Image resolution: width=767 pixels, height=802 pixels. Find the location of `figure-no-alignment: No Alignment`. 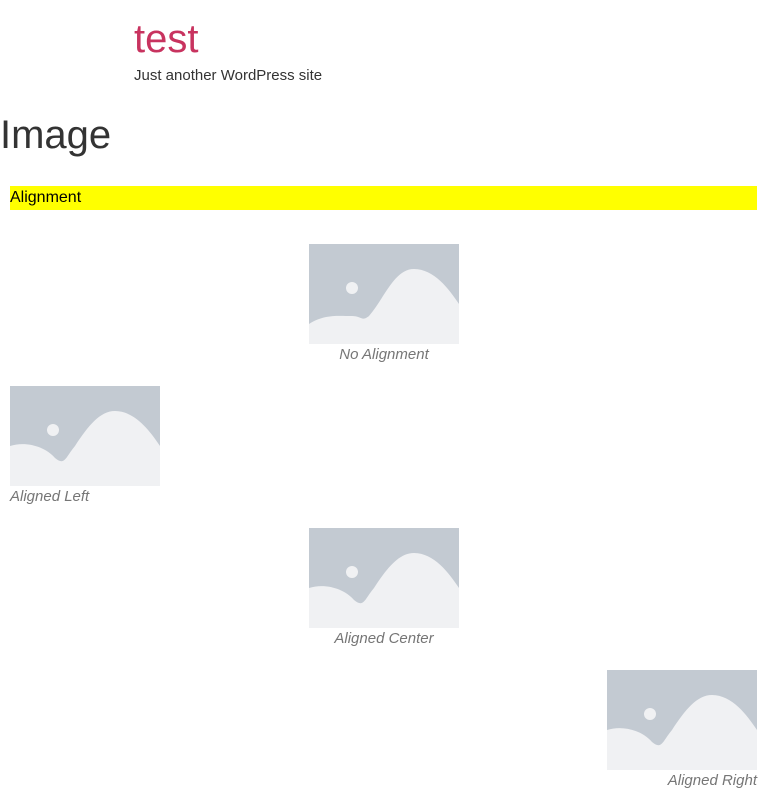

figure-no-alignment: No Alignment is located at coordinates (384, 304).